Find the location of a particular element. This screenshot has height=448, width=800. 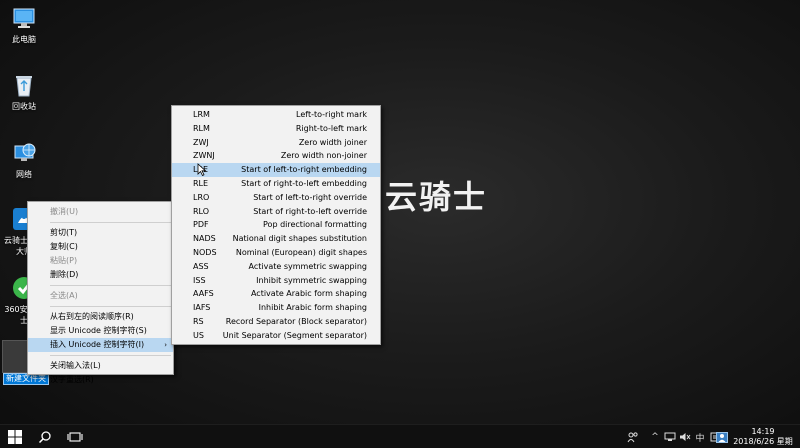

unicode-desc: Zero width joiner is located at coordinates (332, 142).